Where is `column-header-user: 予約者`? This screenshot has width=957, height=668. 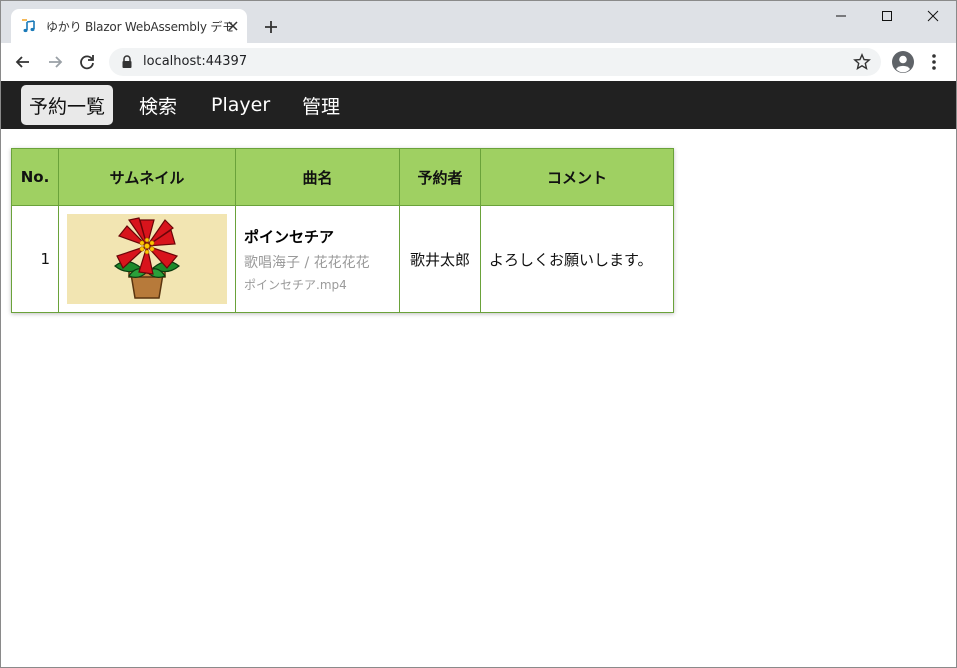 column-header-user: 予約者 is located at coordinates (440, 177).